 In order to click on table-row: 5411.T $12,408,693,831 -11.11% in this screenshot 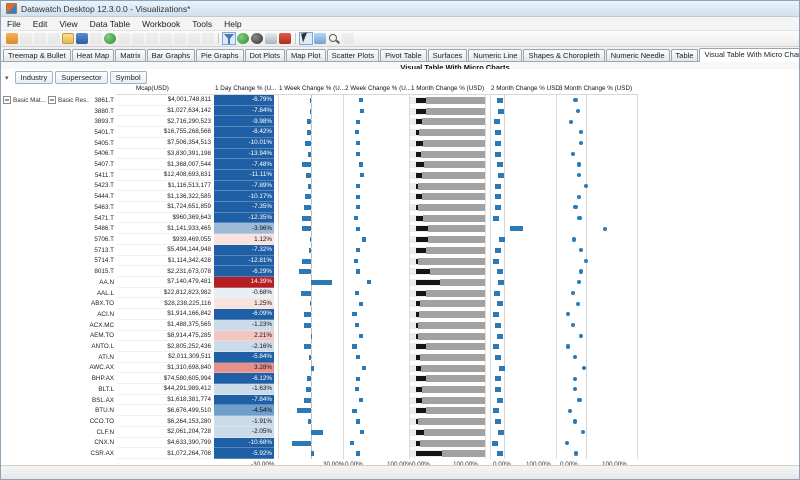, I will do `click(321, 175)`.